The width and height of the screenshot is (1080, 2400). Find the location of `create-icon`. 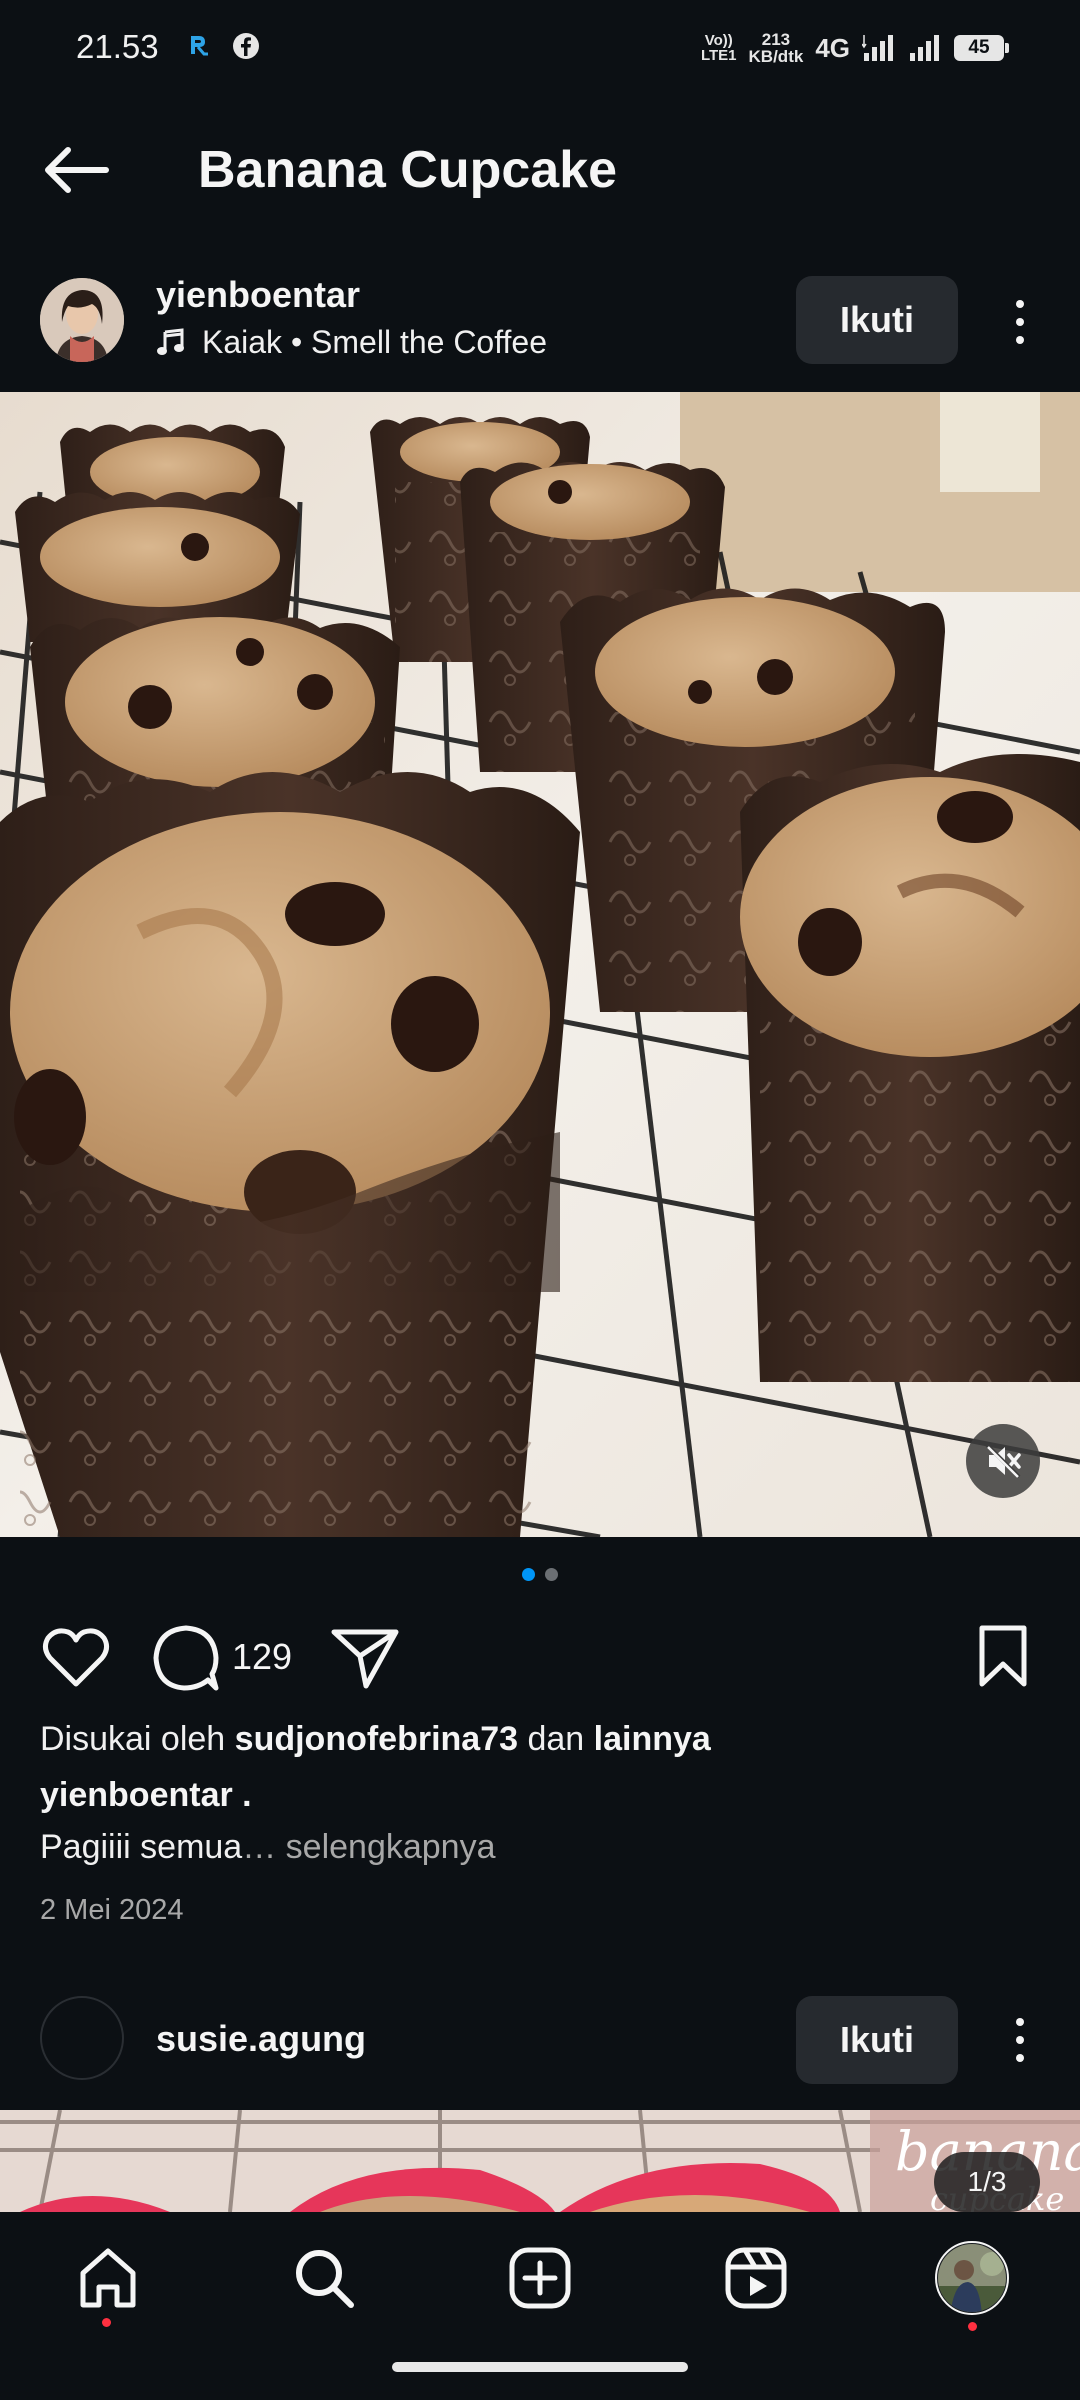

create-icon is located at coordinates (540, 2278).